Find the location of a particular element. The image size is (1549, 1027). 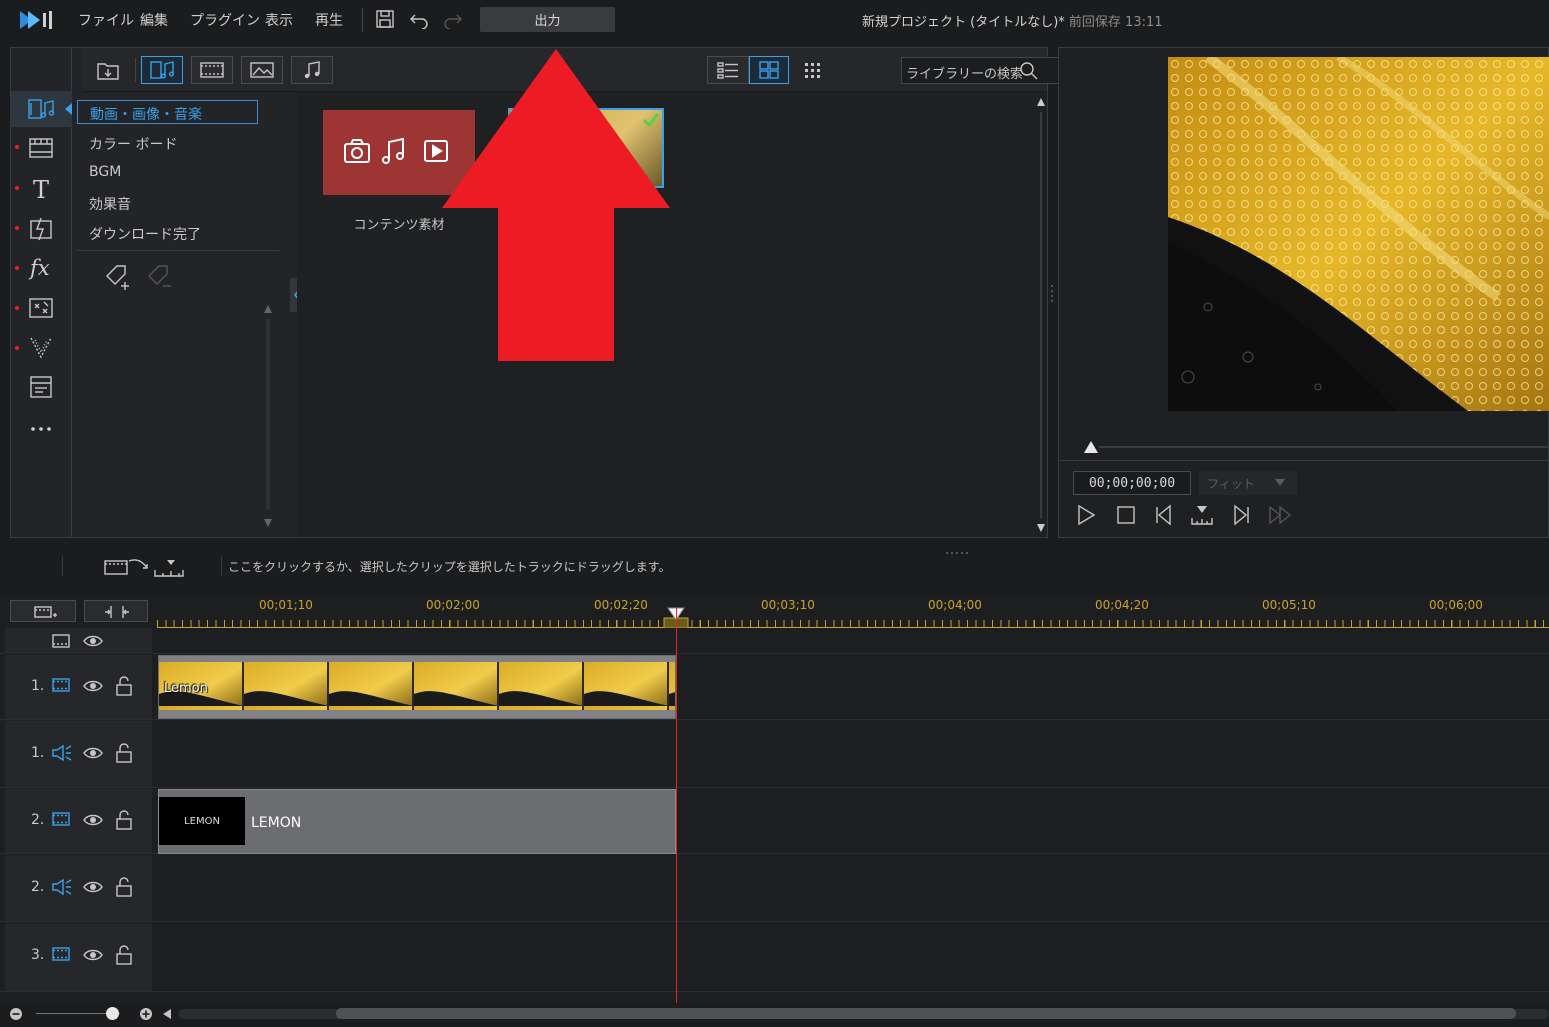

zoom-slider-handle is located at coordinates (112, 1013).